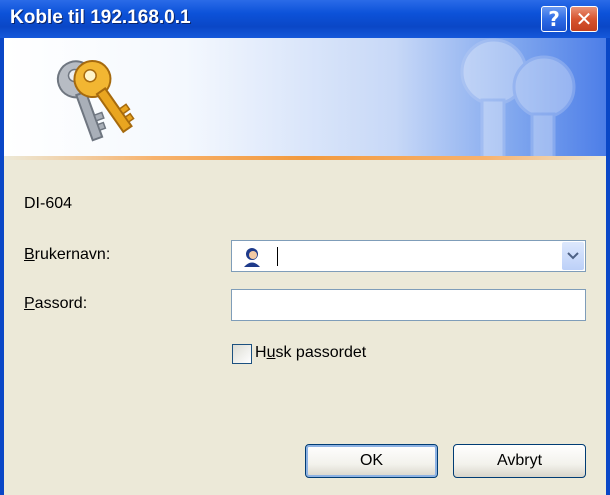  I want to click on window-frame-right, so click(608, 266).